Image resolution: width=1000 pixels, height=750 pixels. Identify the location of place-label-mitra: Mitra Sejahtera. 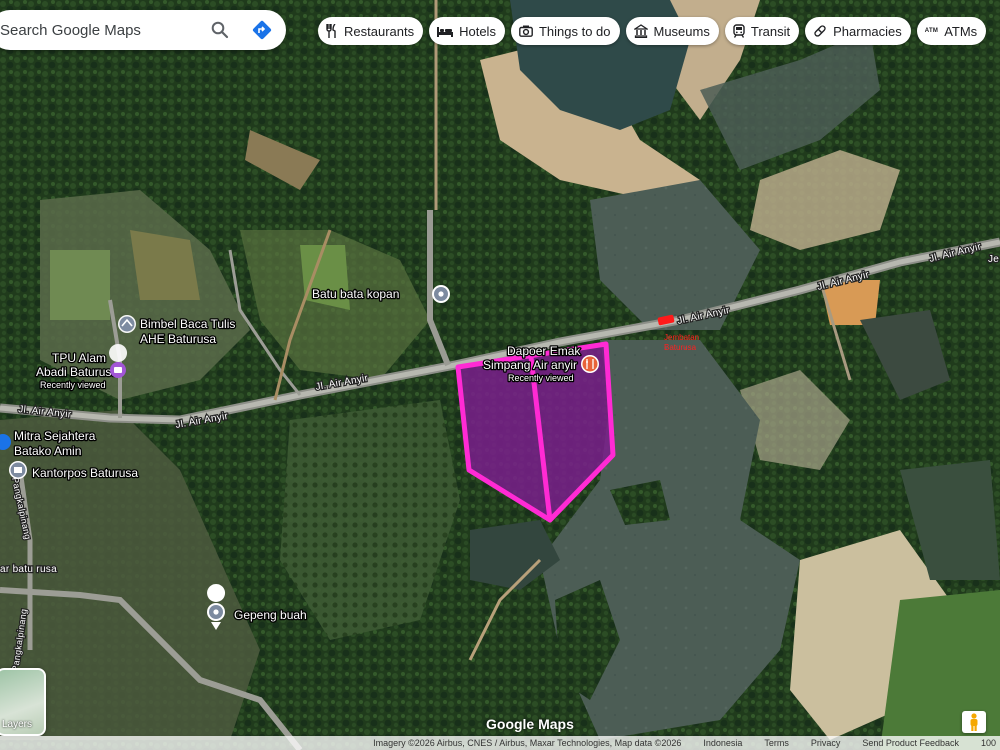
(55, 436).